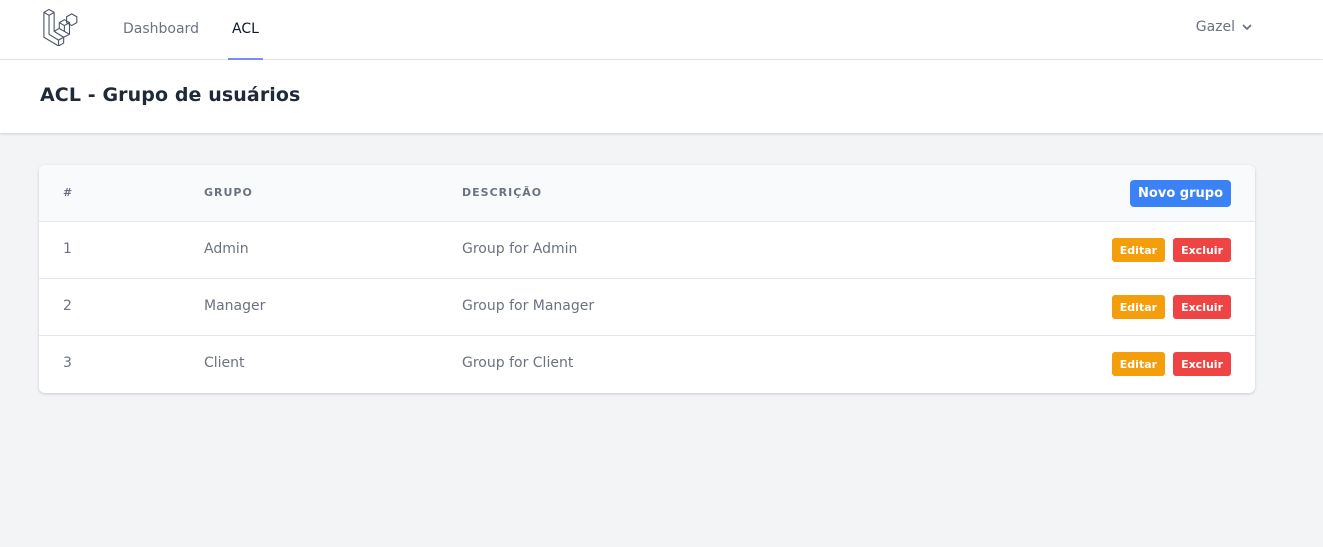 The width and height of the screenshot is (1323, 547). What do you see at coordinates (661, 96) in the screenshot?
I see `page-header: ACL - Grupo de usuários` at bounding box center [661, 96].